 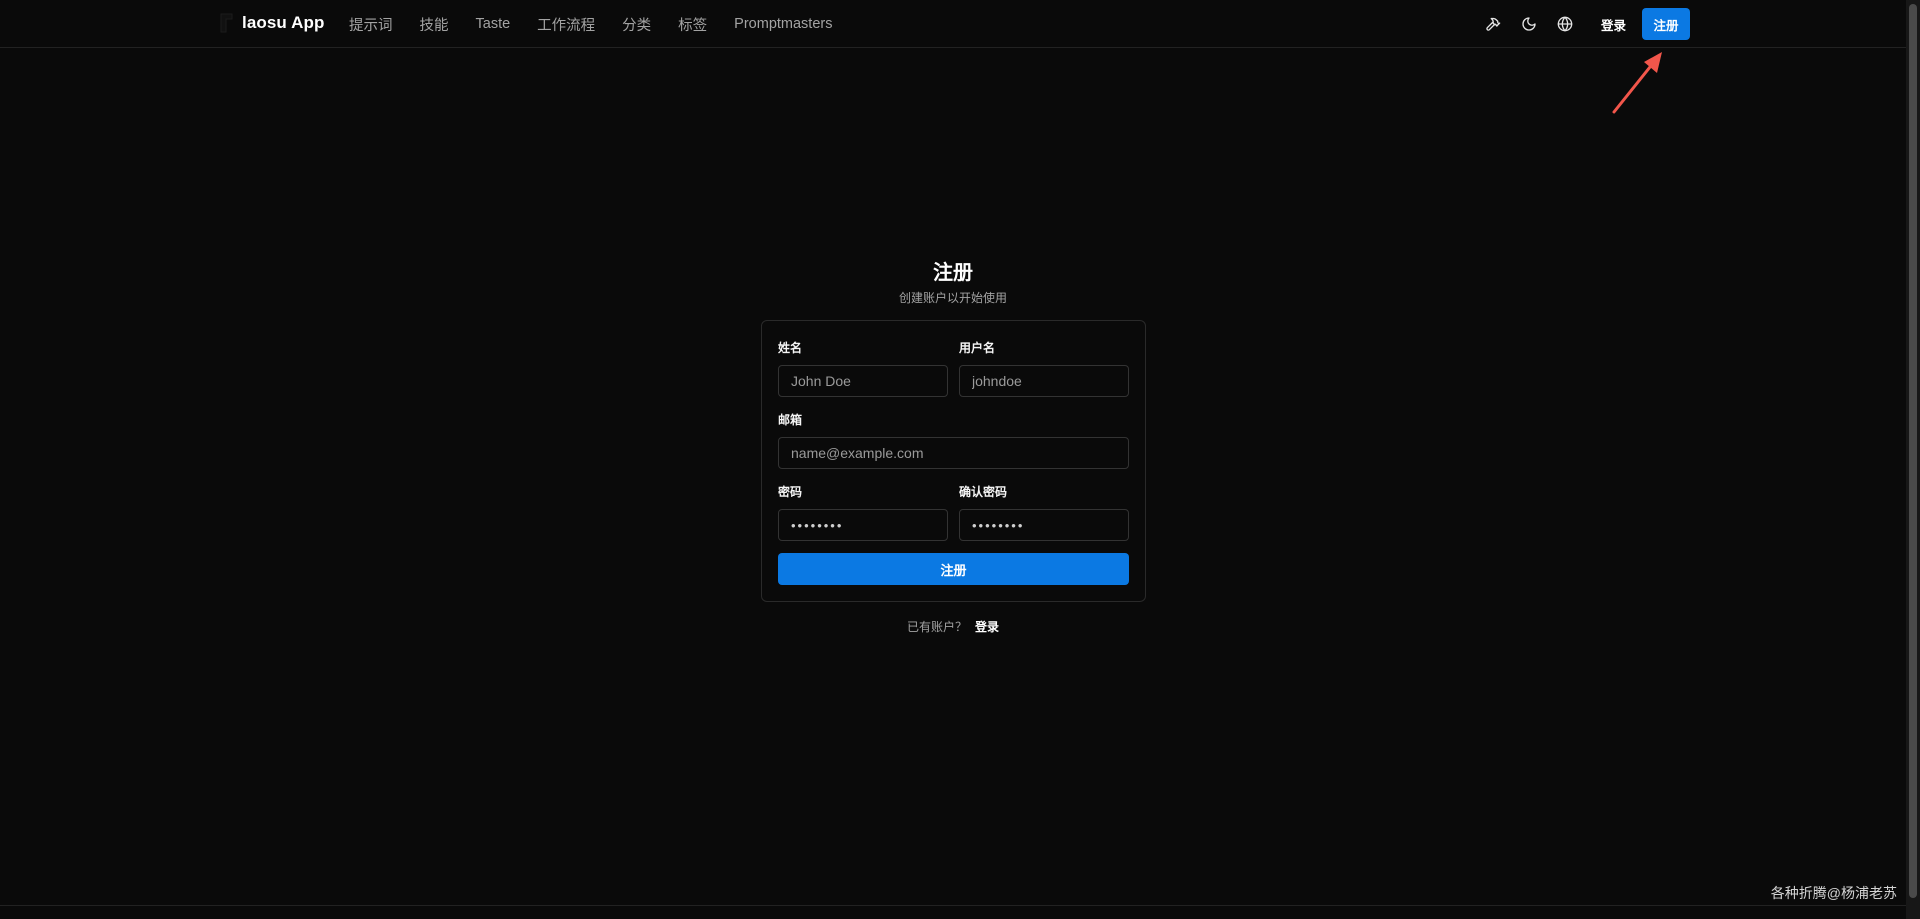 What do you see at coordinates (1044, 525) in the screenshot?
I see `confirm-password-input` at bounding box center [1044, 525].